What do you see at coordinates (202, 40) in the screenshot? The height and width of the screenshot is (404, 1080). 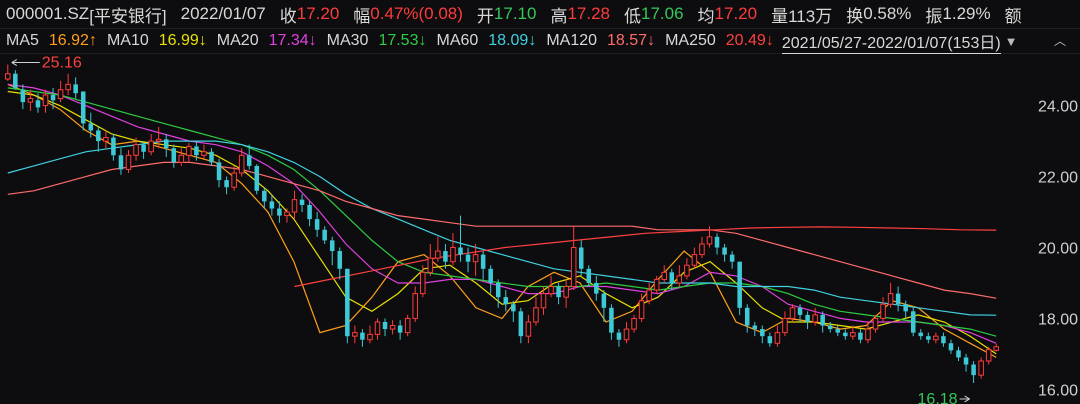 I see `ma10-arrow: ↓` at bounding box center [202, 40].